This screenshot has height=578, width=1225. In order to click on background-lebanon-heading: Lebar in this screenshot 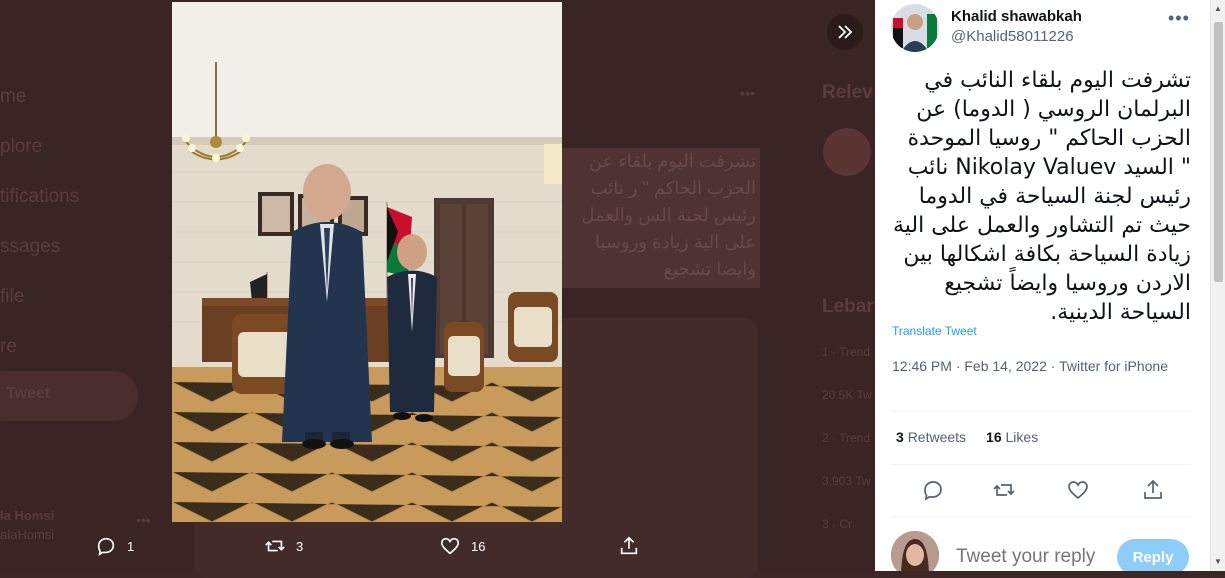, I will do `click(848, 306)`.